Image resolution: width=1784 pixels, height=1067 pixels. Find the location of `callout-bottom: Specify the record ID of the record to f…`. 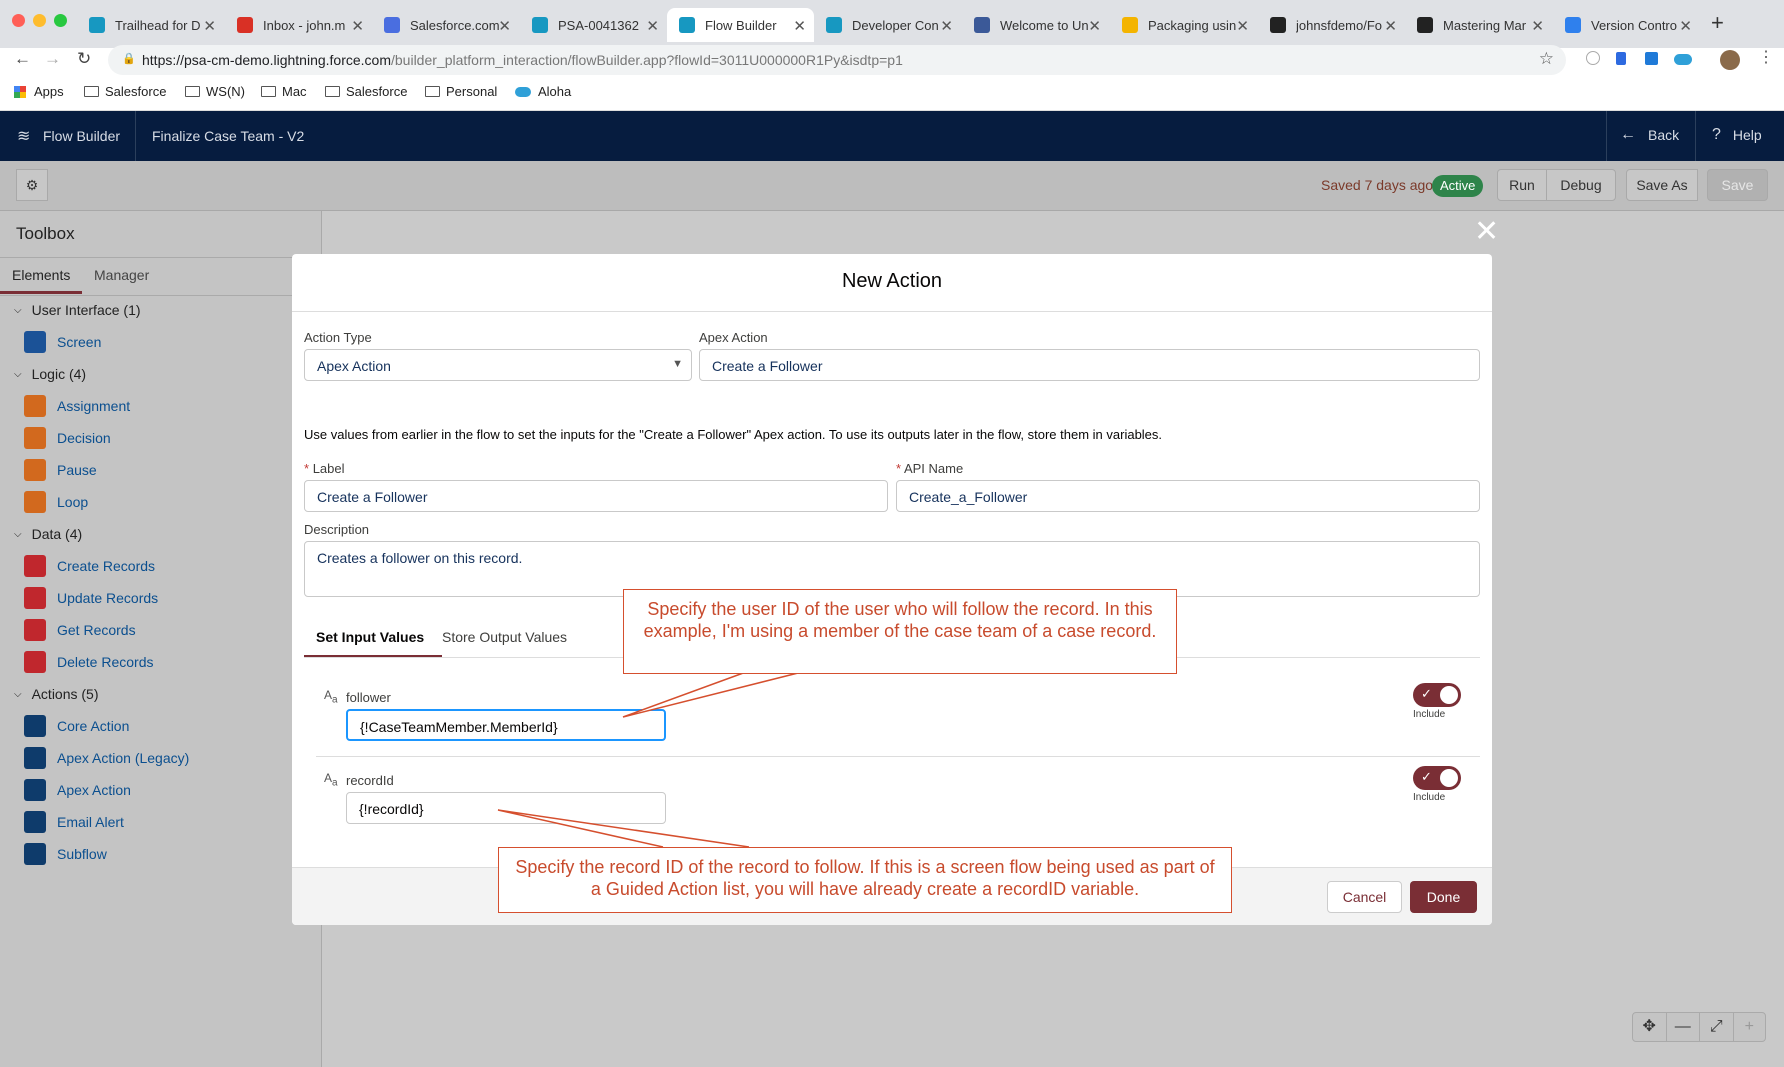

callout-bottom: Specify the record ID of the record to f… is located at coordinates (865, 880).